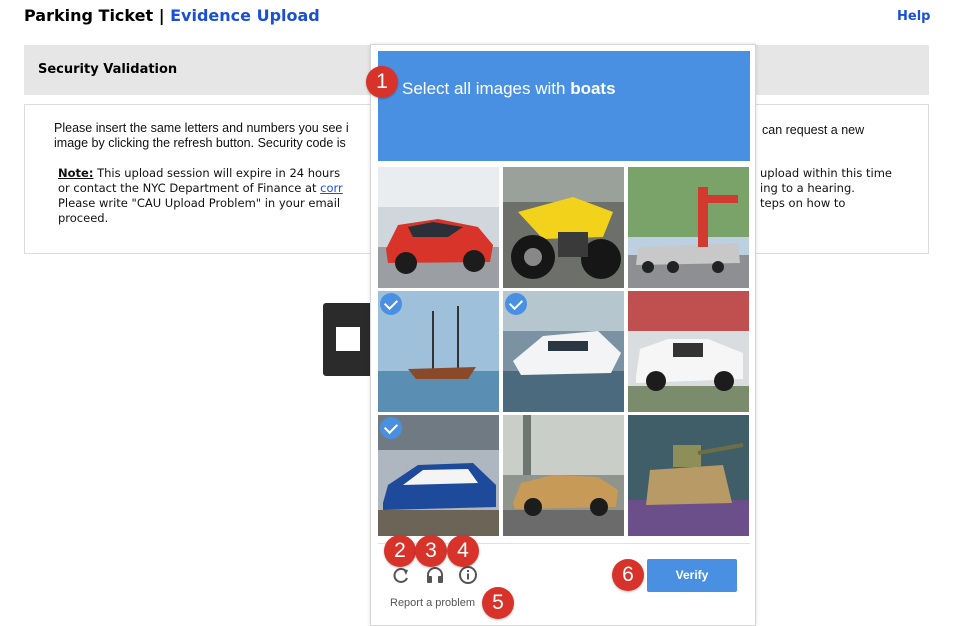 This screenshot has width=961, height=626. What do you see at coordinates (382, 82) in the screenshot?
I see `marker-1: 1` at bounding box center [382, 82].